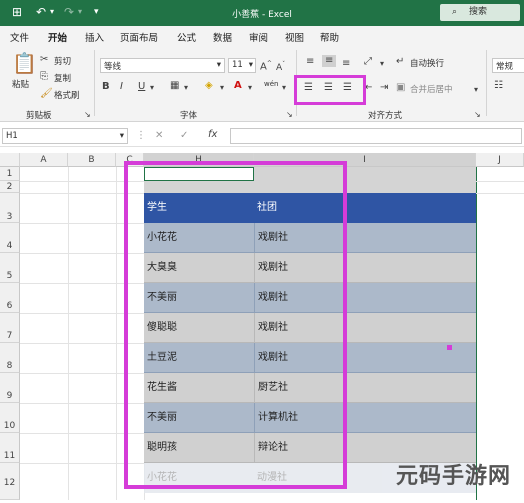  I want to click on ribbon-tabs: 文件 开始 插入 页面布局 公式 数据 审阅 视图 帮助, so click(262, 37).